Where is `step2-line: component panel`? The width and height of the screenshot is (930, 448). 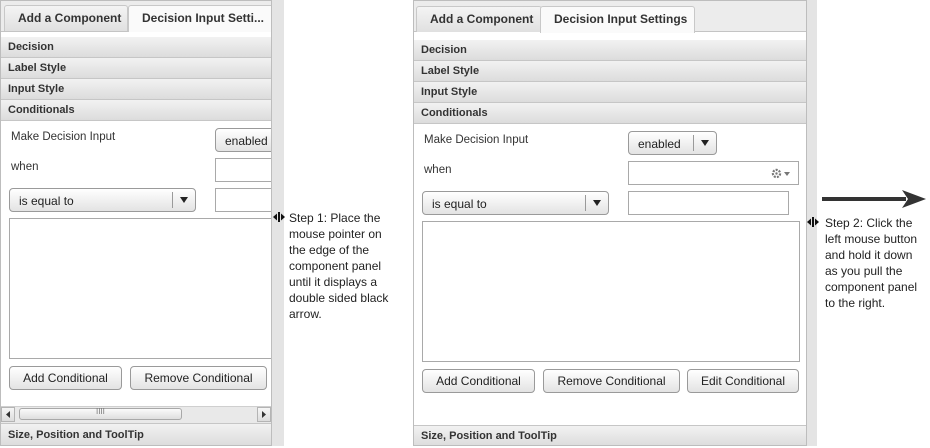
step2-line: component panel is located at coordinates (871, 287).